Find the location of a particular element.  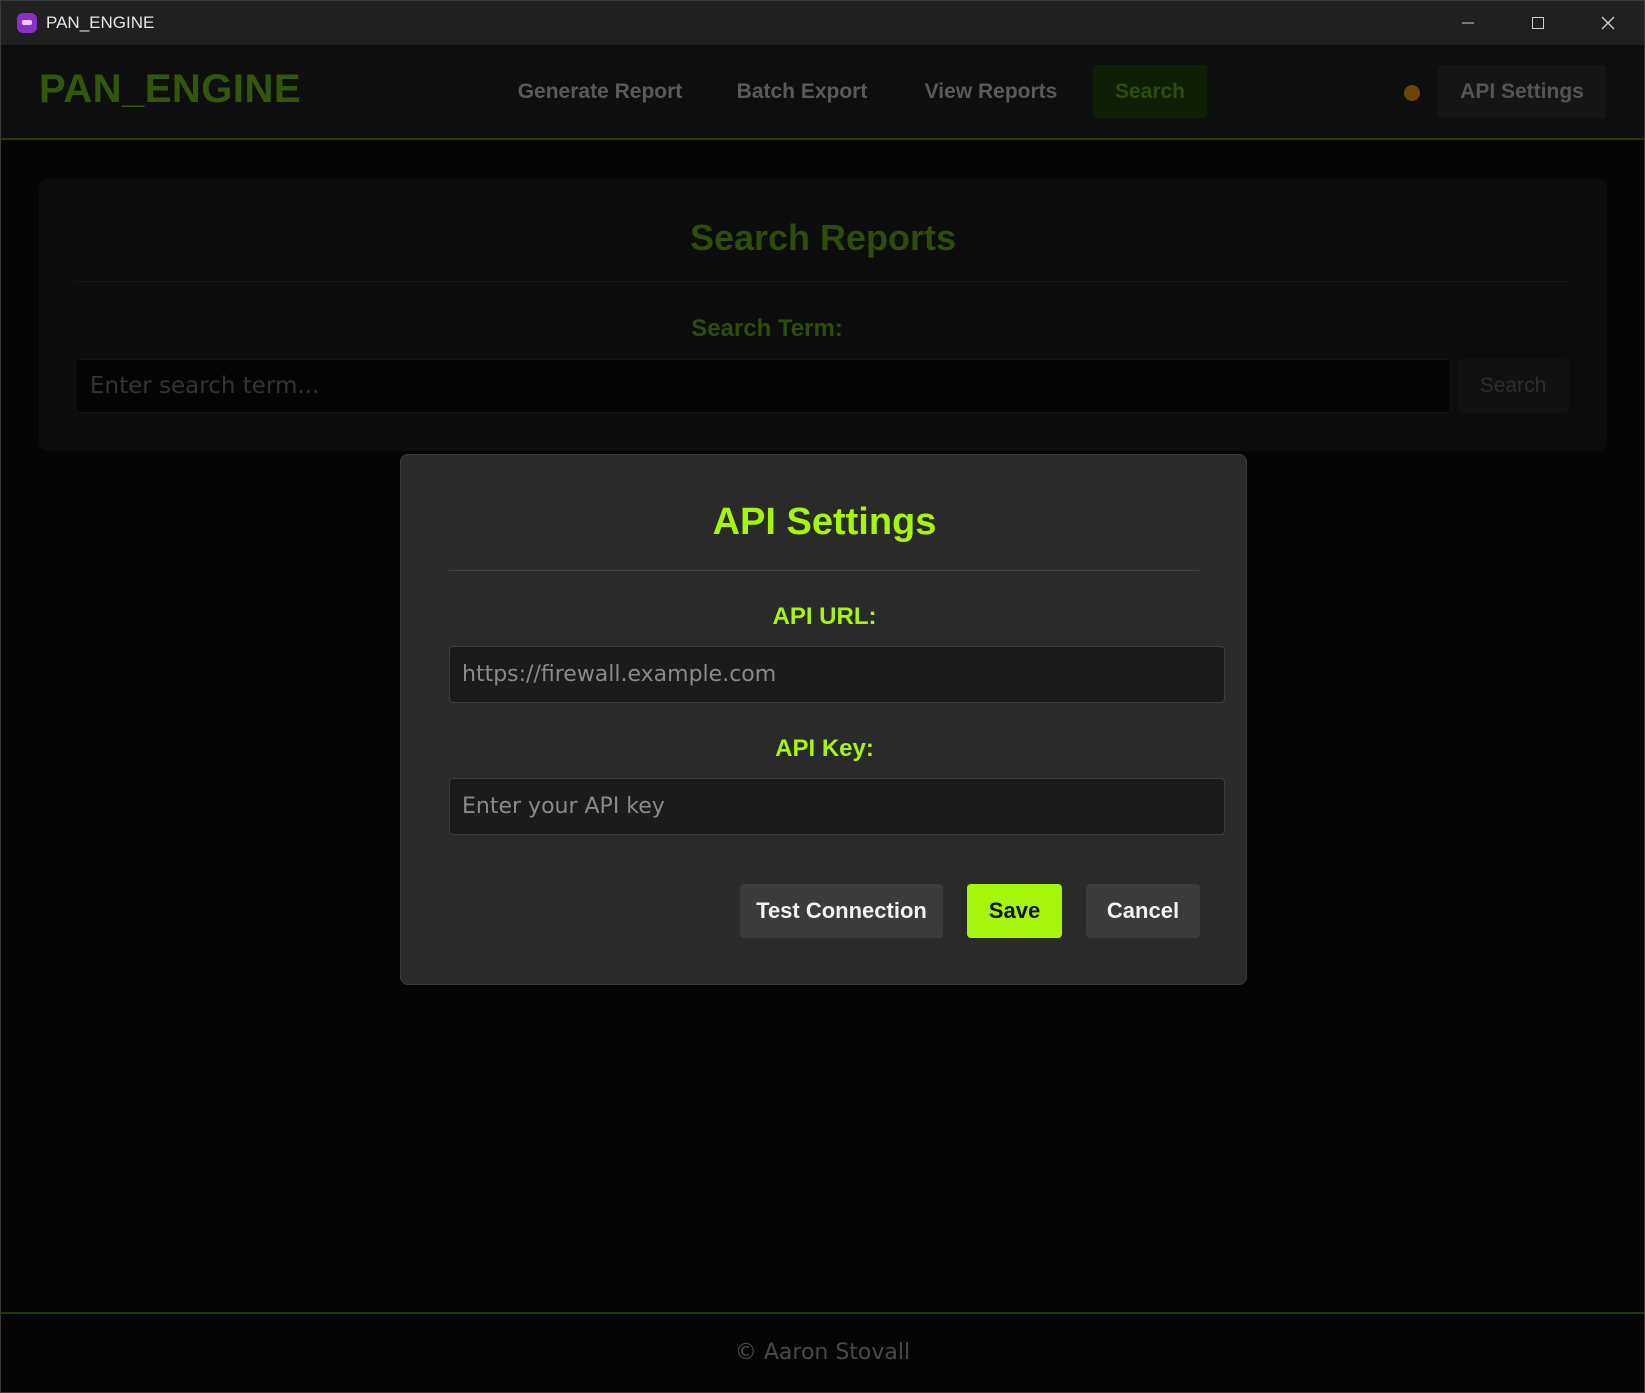

window-title: PAN_ENGINE is located at coordinates (100, 22).